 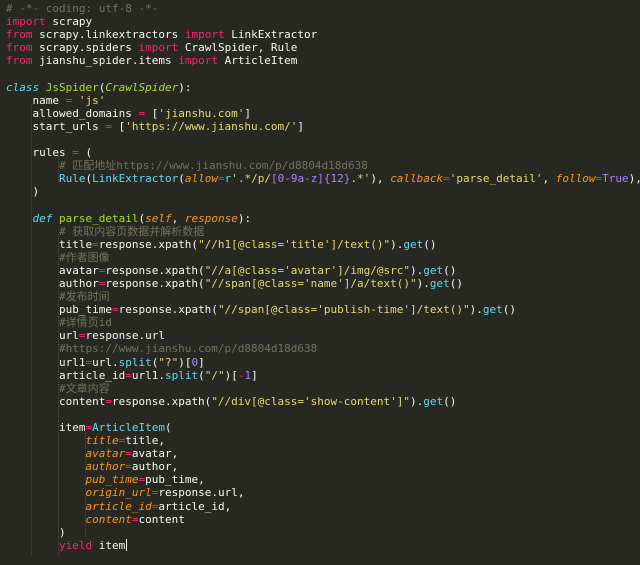 I want to click on code-token-default: start_urls, so click(x=56, y=126).